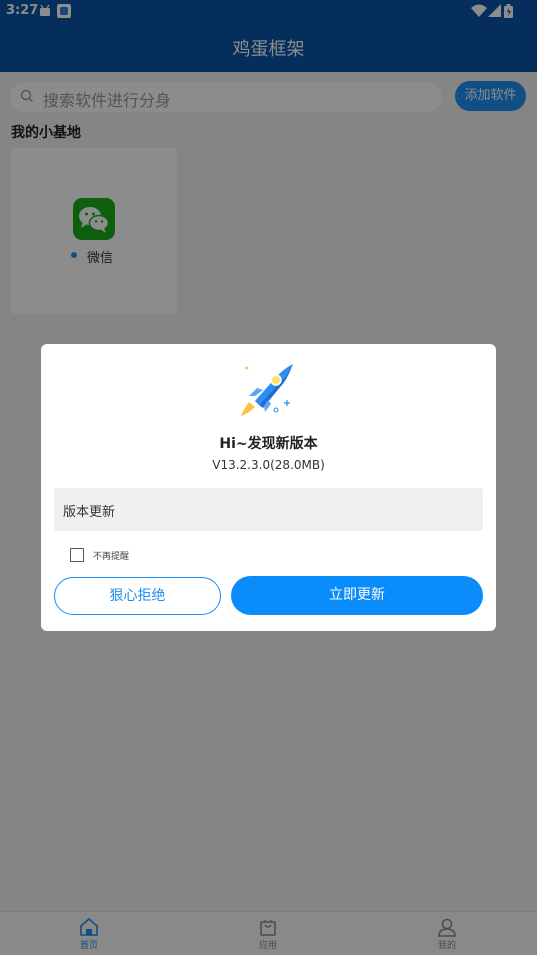 This screenshot has height=956, width=537. I want to click on dialog-title: Hi~发现新版本, so click(268, 444).